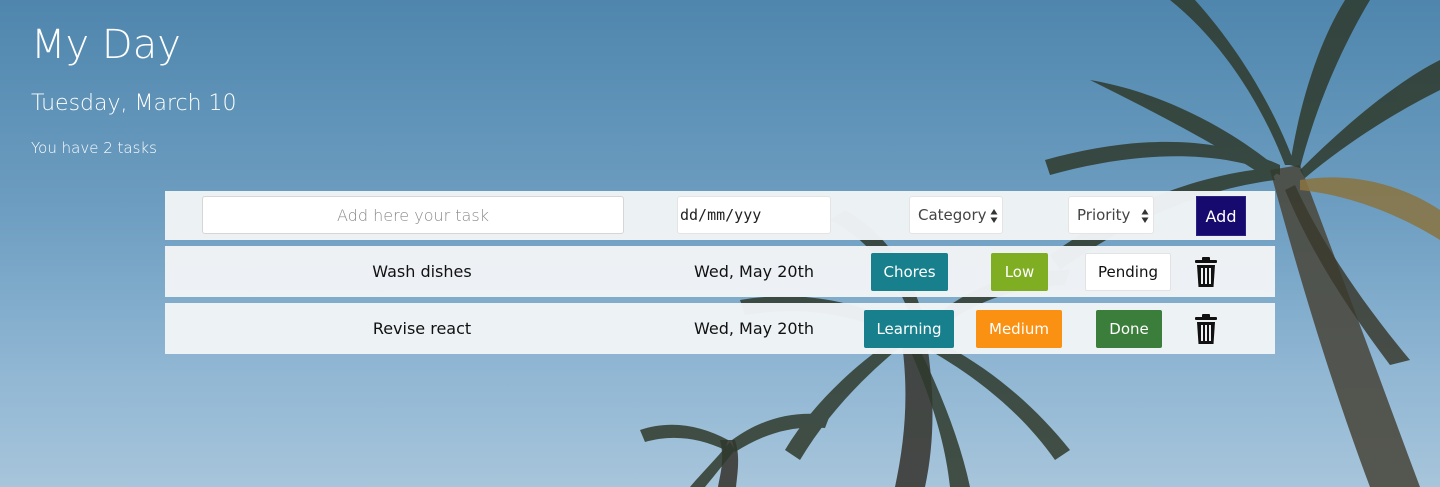  I want to click on task-date-input: dd/mm/yyy, so click(754, 215).